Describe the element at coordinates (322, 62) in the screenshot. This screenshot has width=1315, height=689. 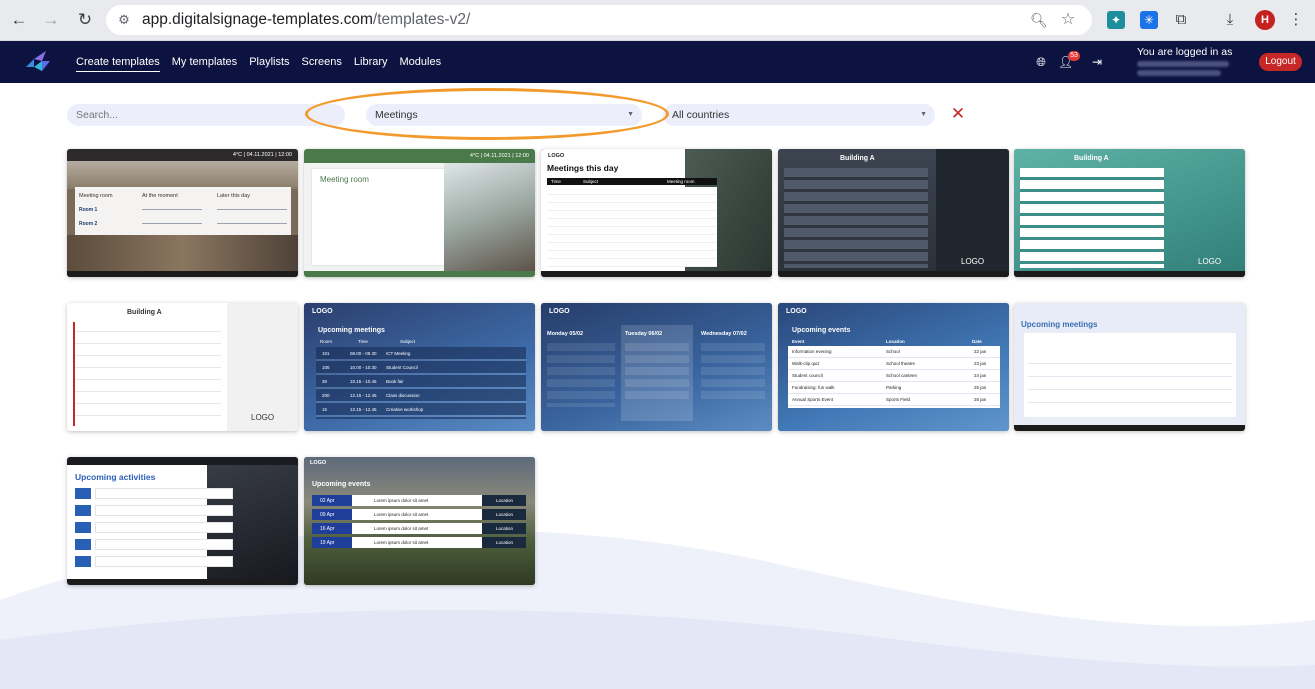
I see `nav-screens: Screens` at that location.